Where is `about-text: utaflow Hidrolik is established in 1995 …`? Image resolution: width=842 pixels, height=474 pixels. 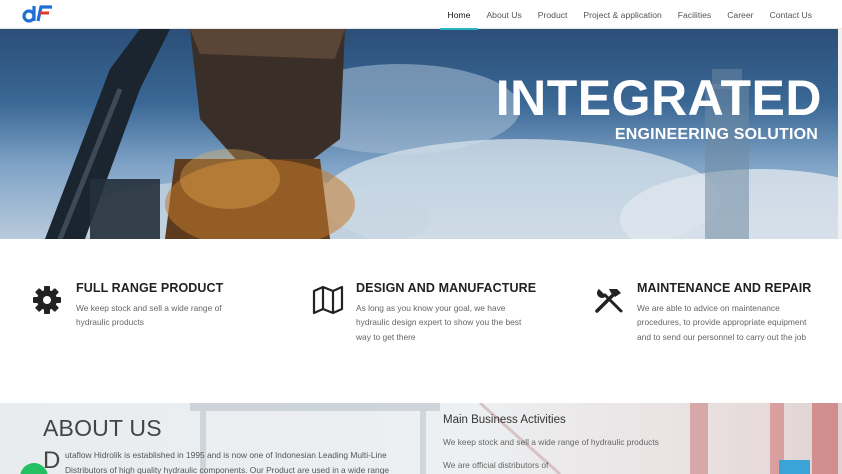
about-text: utaflow Hidrolik is established in 1995 … is located at coordinates (227, 462).